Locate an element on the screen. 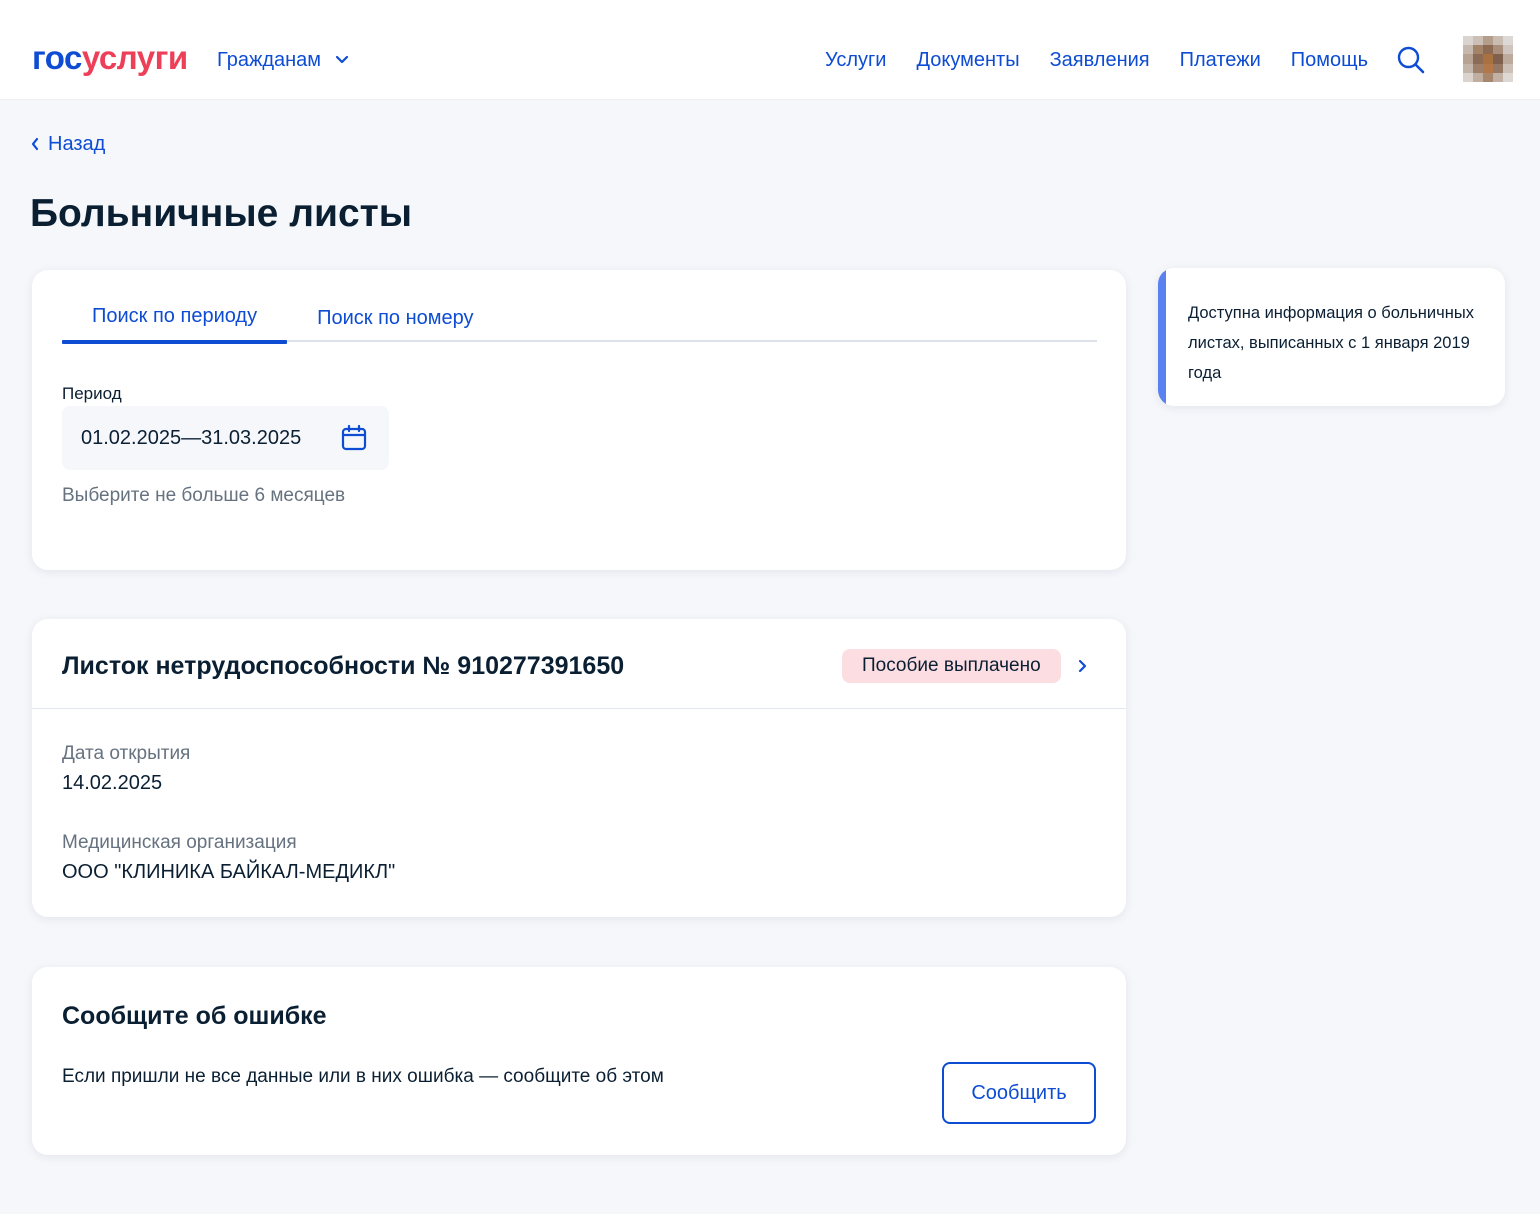 This screenshot has width=1540, height=1214. nav-services: Услуги is located at coordinates (856, 60).